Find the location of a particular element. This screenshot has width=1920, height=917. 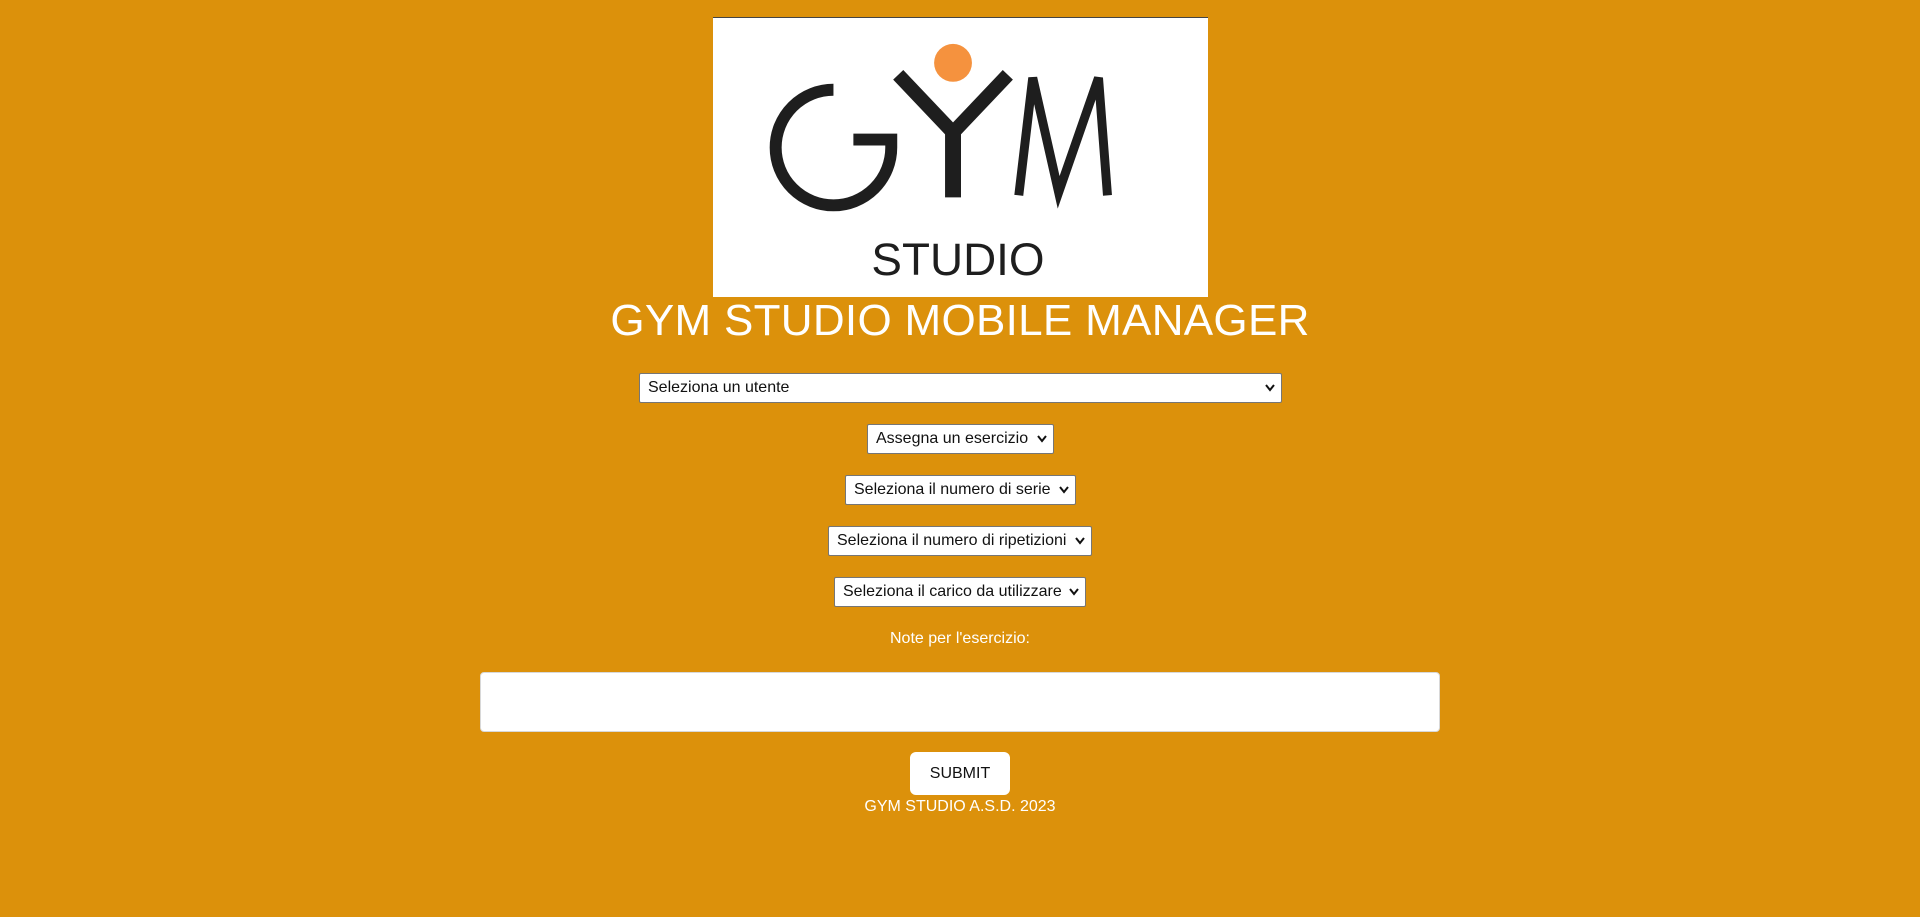

series-select: Seleziona il numero di serie is located at coordinates (960, 490).